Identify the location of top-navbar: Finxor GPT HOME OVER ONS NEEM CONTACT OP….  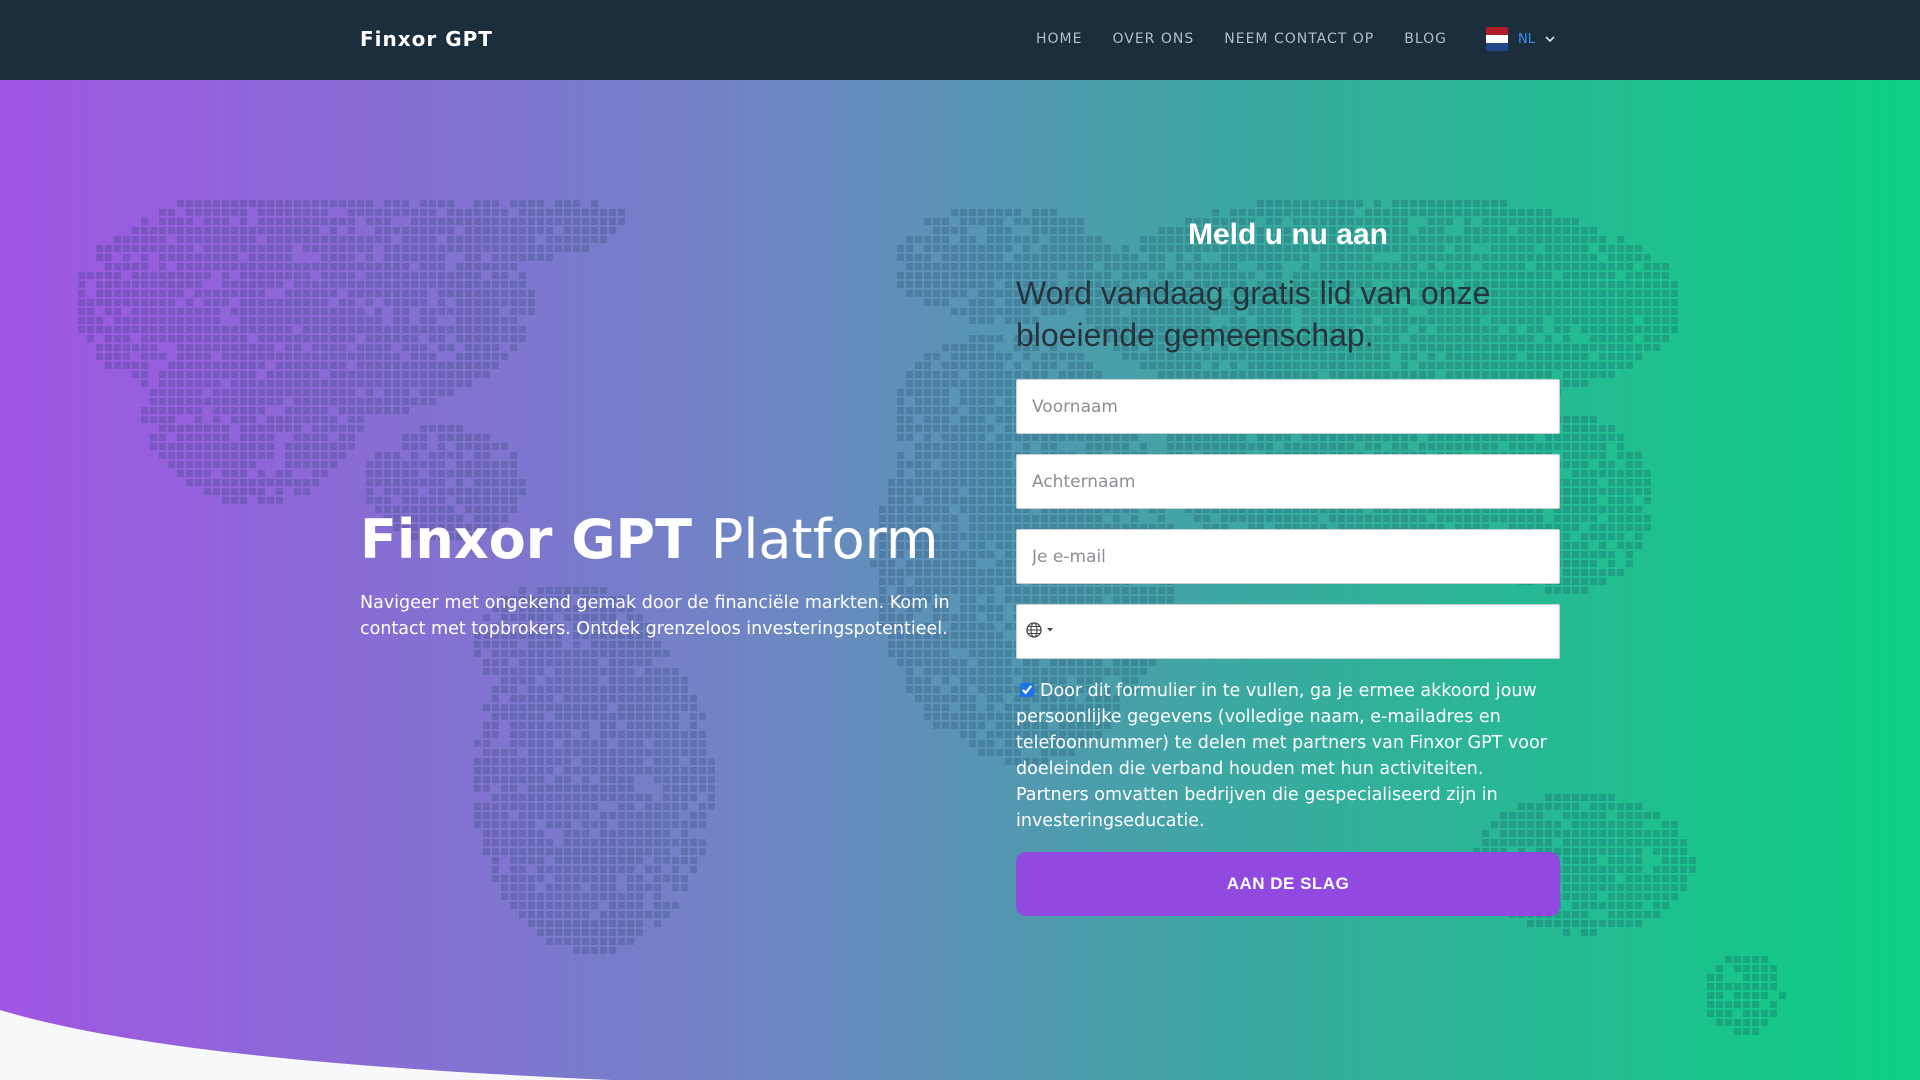
(960, 40).